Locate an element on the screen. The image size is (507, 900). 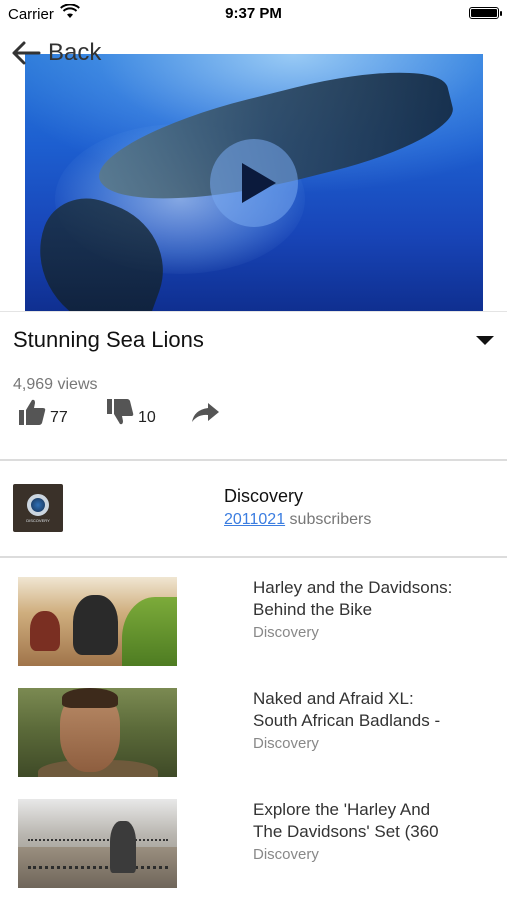
expand-description-icon is located at coordinates (485, 340).